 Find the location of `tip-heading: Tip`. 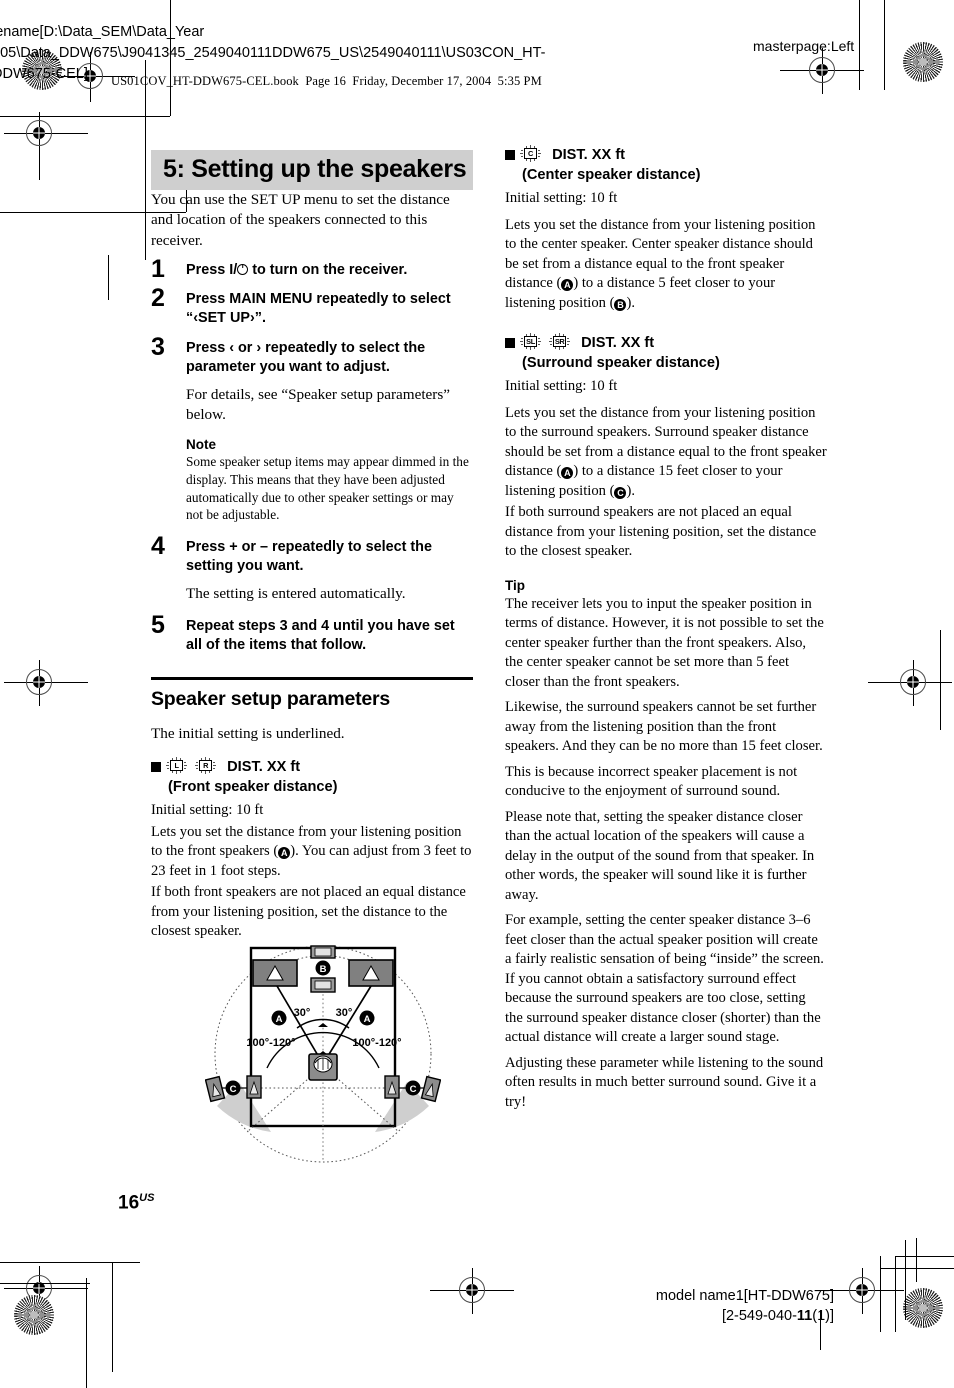

tip-heading: Tip is located at coordinates (515, 585).